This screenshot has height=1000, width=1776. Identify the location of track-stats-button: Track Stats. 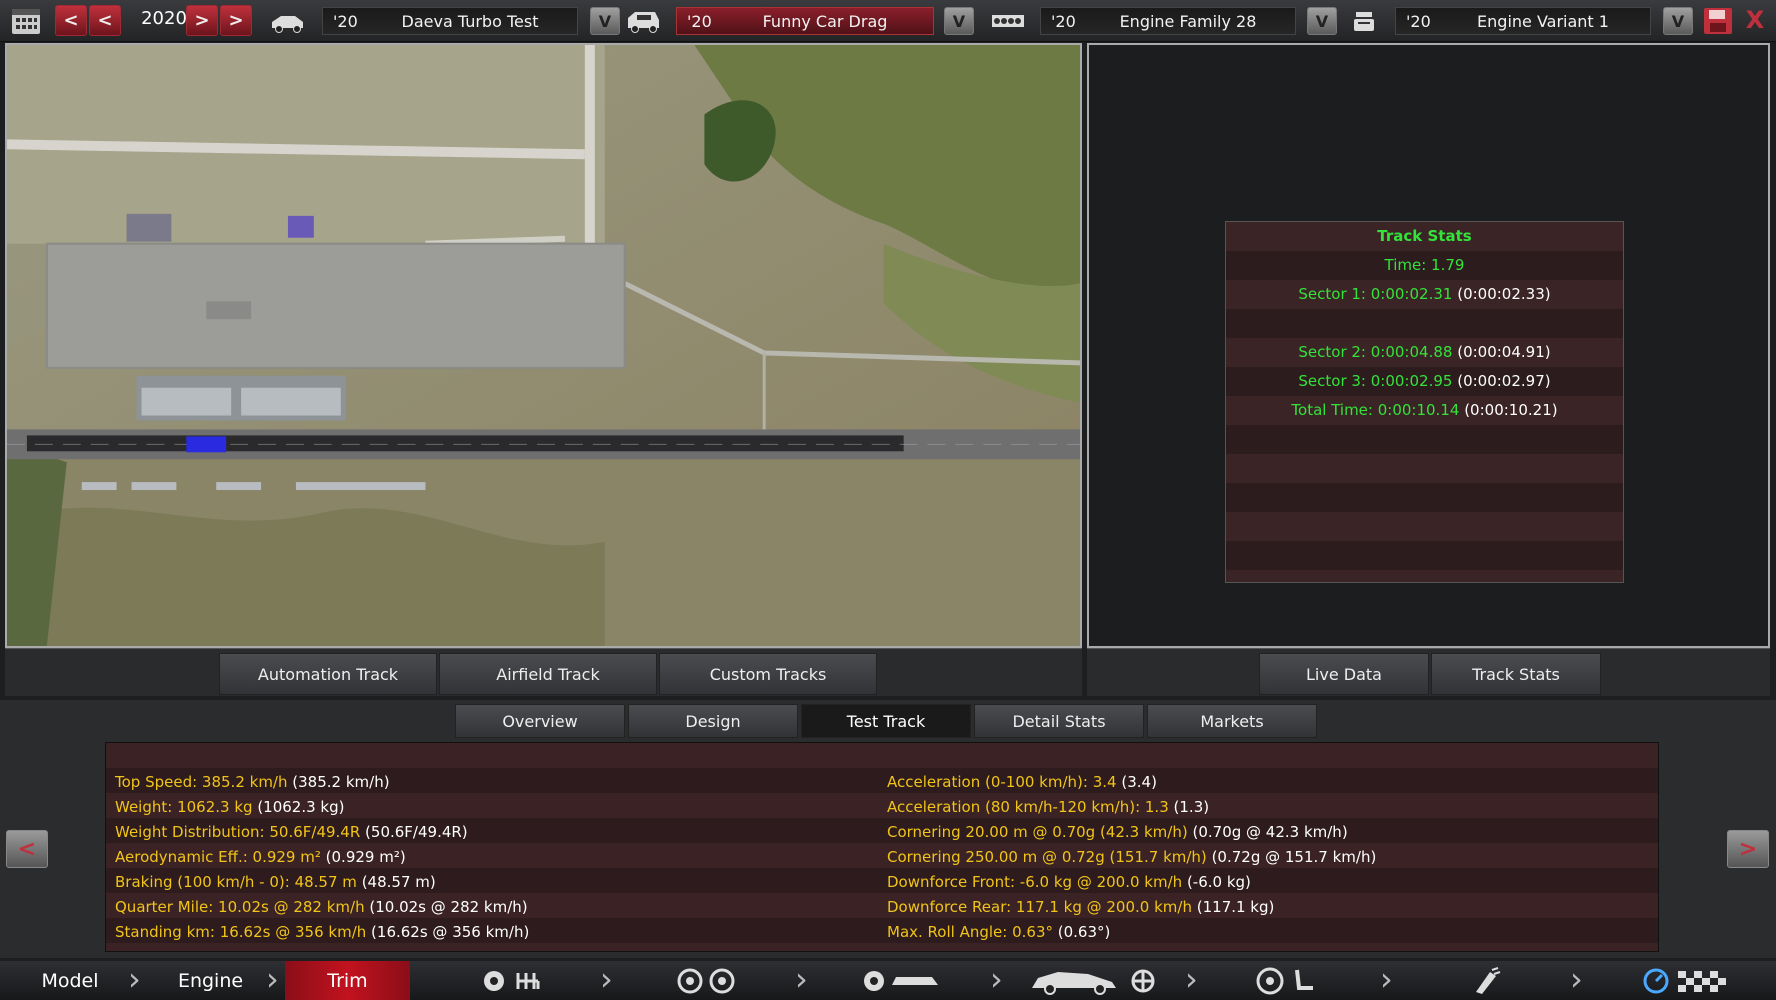
(1516, 674).